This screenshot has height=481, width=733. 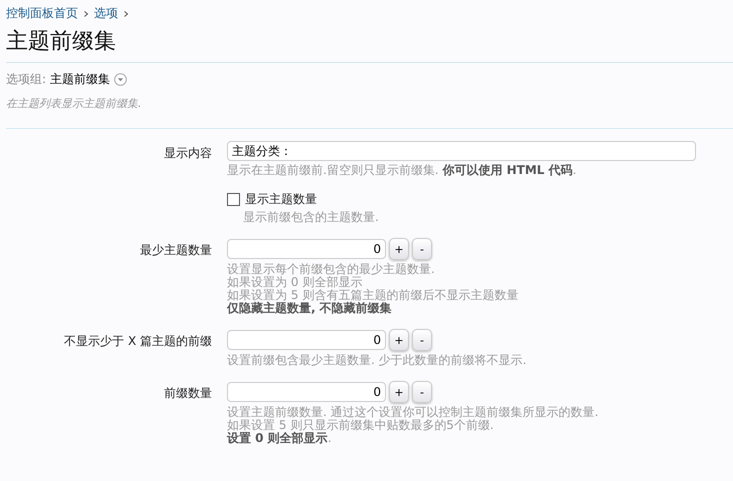 I want to click on field-label: 前缀数量, so click(x=187, y=393).